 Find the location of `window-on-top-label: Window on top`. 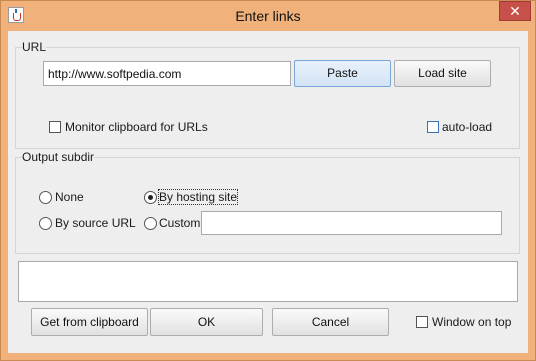

window-on-top-label: Window on top is located at coordinates (472, 322).